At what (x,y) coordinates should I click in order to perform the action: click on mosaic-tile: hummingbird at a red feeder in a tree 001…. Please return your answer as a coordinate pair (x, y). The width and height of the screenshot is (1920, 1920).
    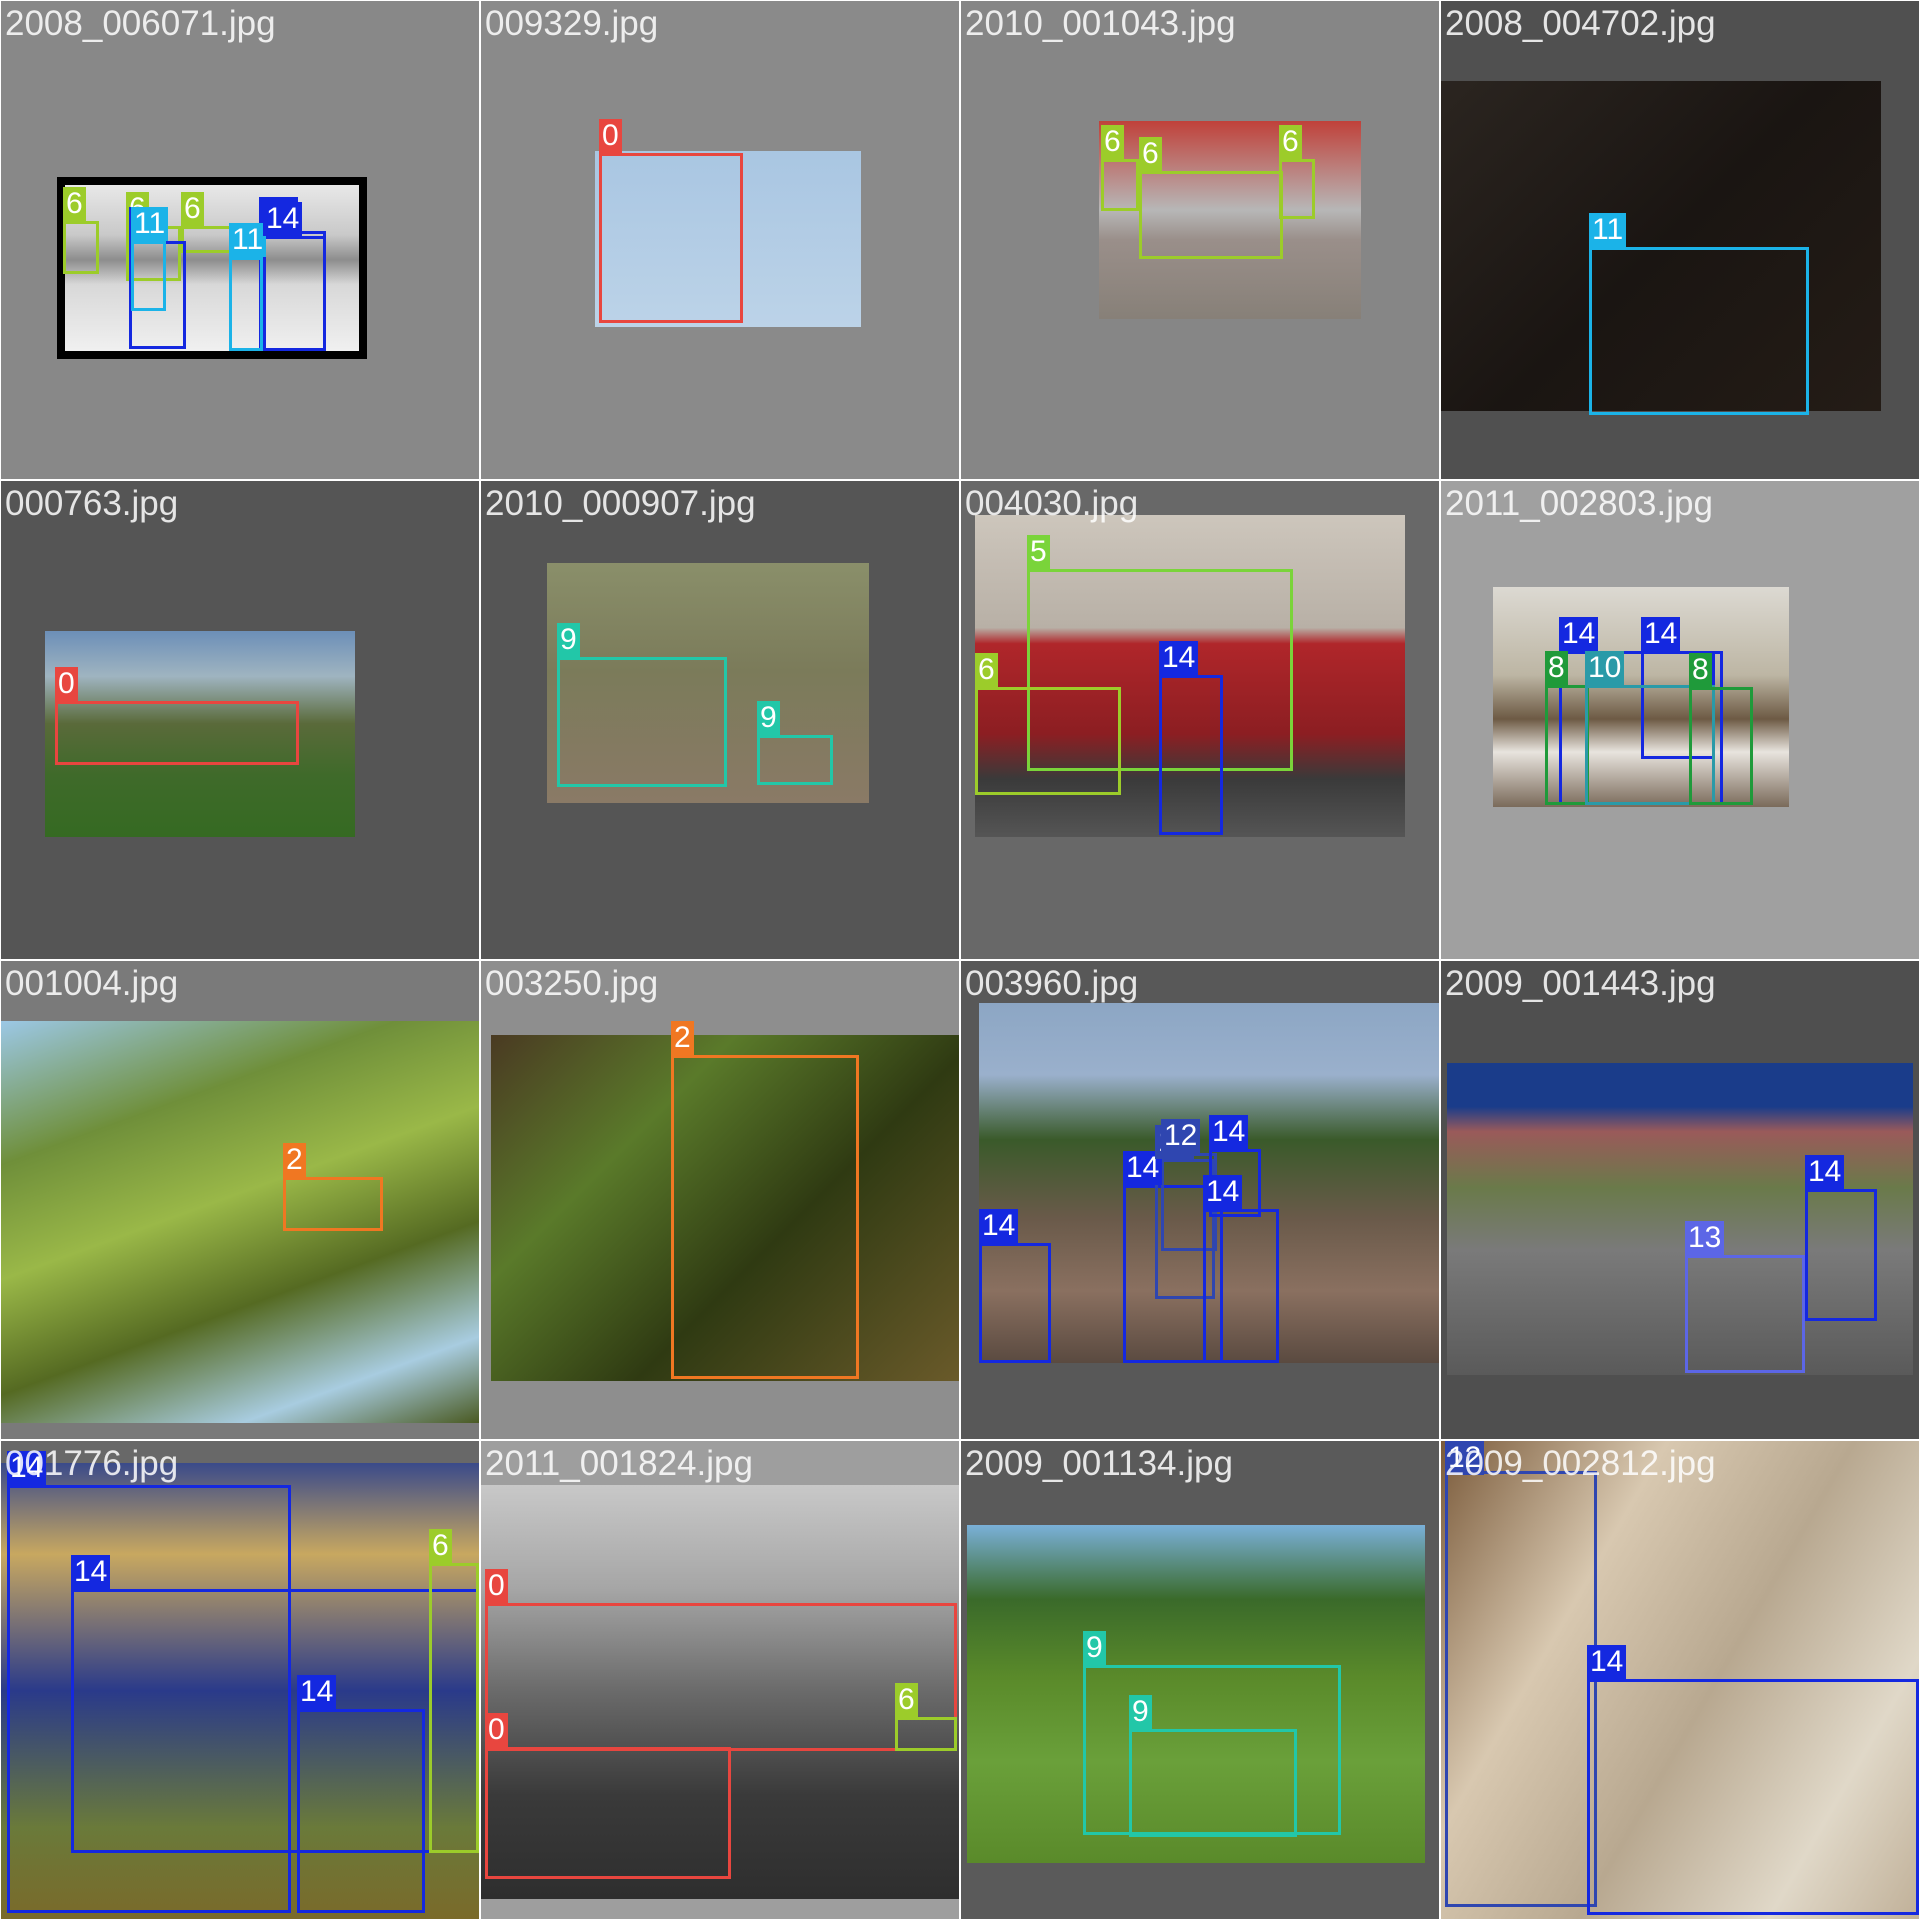
    Looking at the image, I should click on (240, 1200).